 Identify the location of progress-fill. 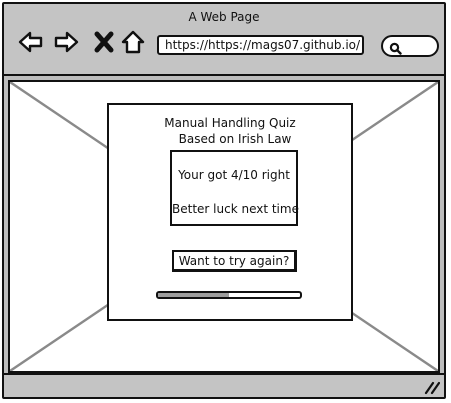
(193, 295).